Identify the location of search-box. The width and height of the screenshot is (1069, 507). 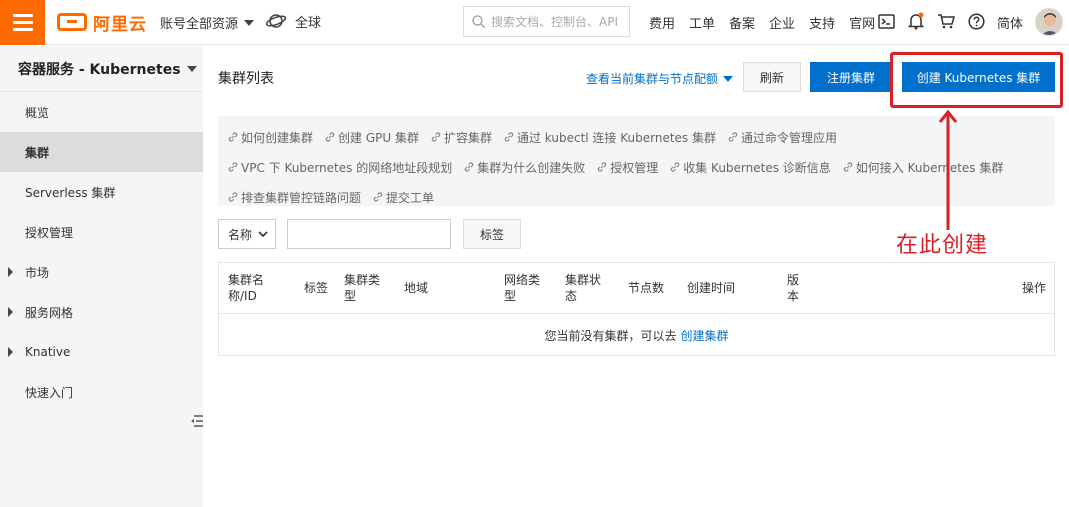
(546, 21).